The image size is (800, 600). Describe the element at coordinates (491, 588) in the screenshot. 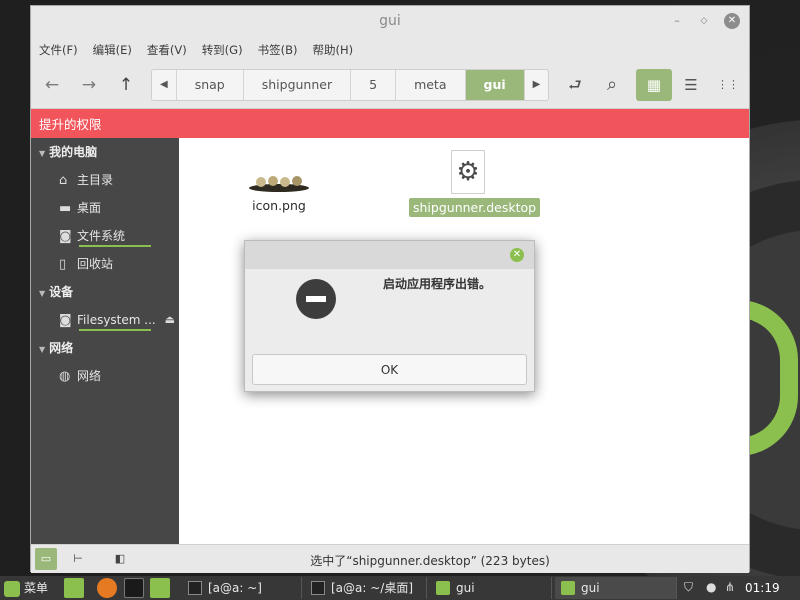

I see `task-folder-gui: gui` at that location.